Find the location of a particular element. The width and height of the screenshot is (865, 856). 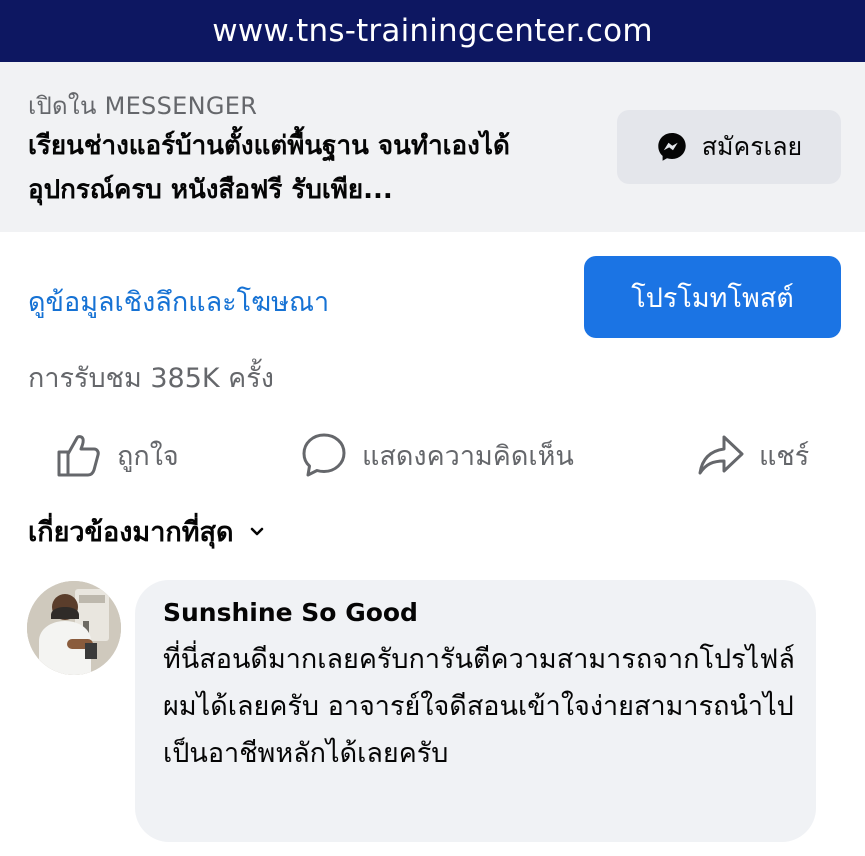

avatar is located at coordinates (74, 628).